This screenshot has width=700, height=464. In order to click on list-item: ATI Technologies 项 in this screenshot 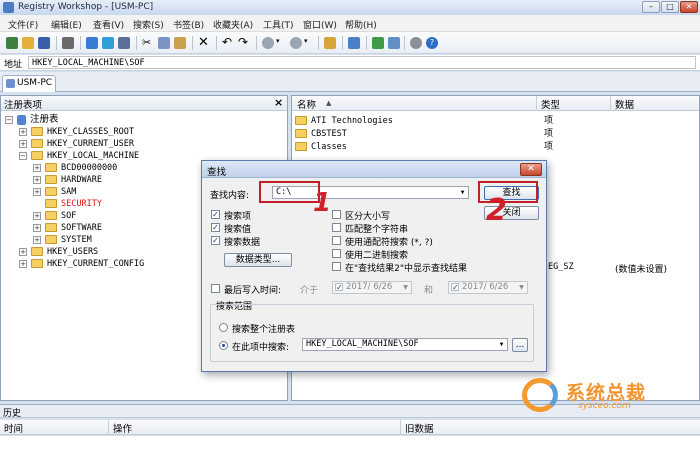, I will do `click(495, 121)`.